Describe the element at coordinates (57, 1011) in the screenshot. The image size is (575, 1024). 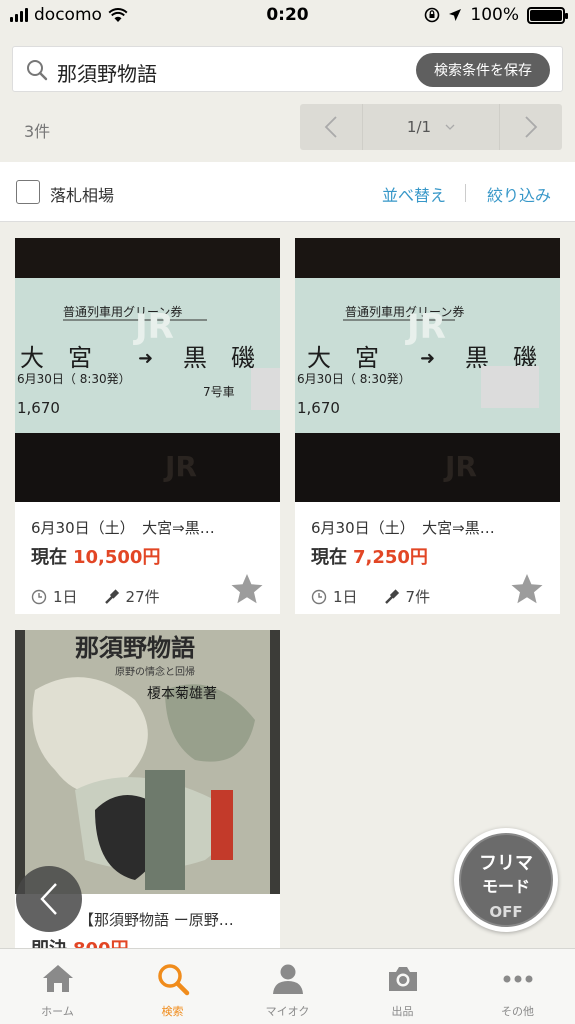
I see `tab-label: ホーム` at that location.